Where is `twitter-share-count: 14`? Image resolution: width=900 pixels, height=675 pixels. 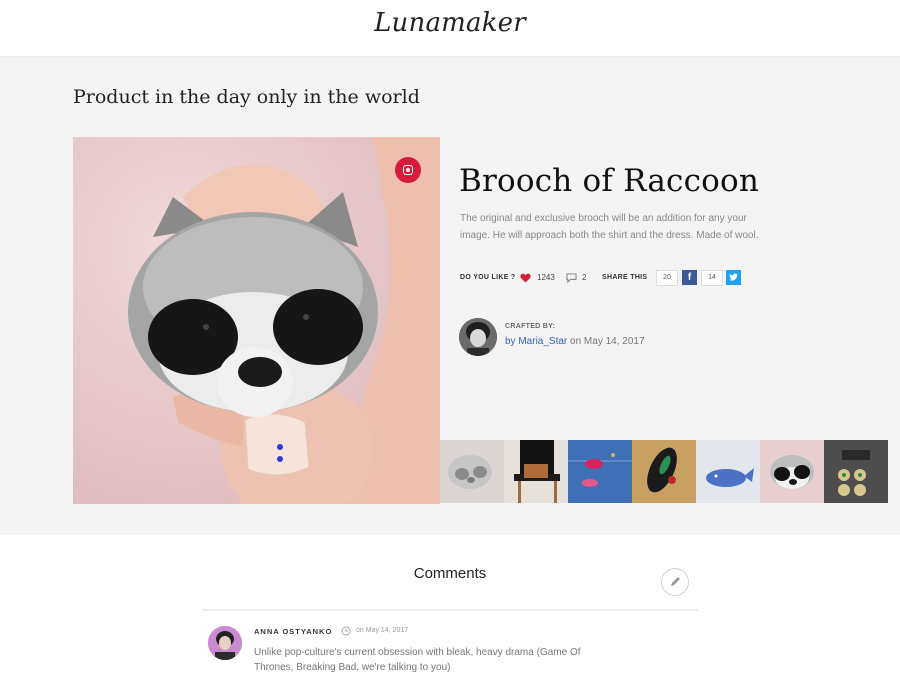
twitter-share-count: 14 is located at coordinates (712, 278).